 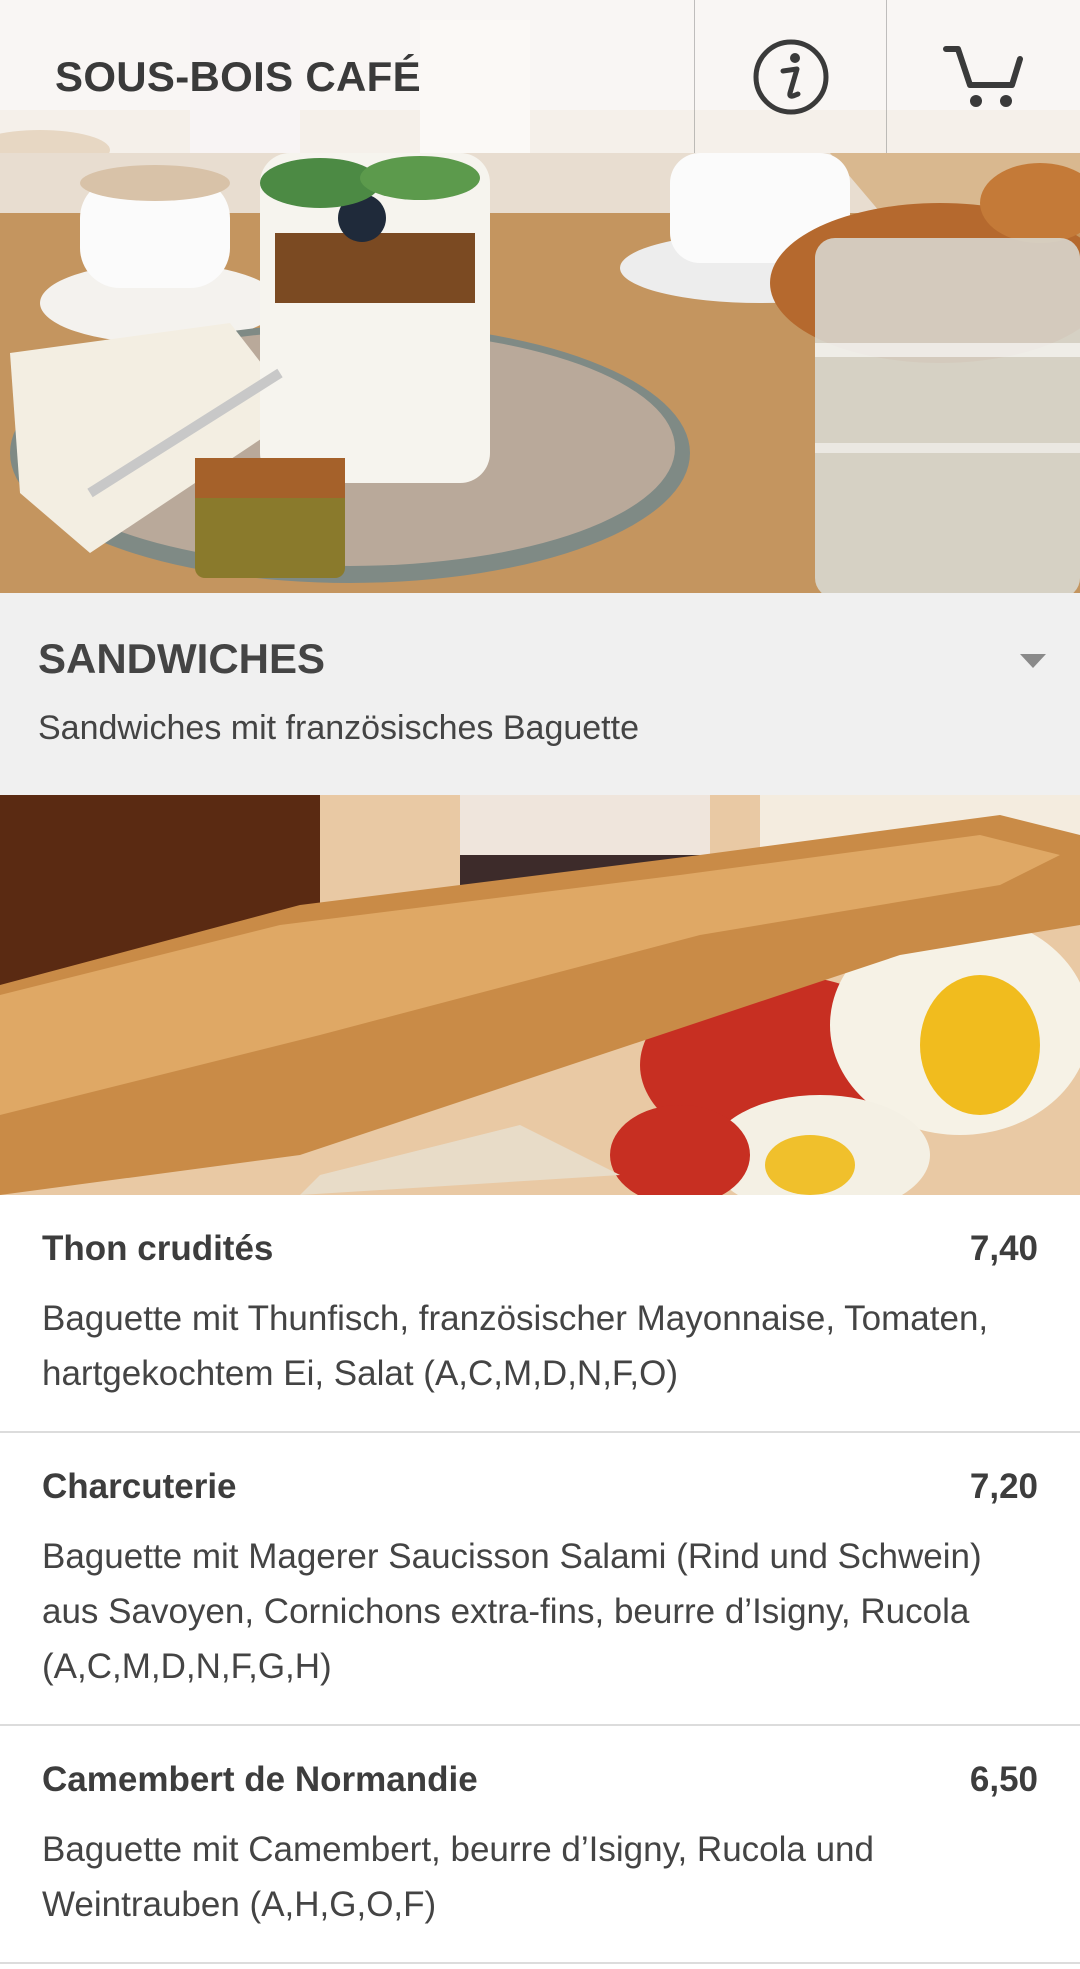 What do you see at coordinates (182, 658) in the screenshot?
I see `category-title: SANDWICHES` at bounding box center [182, 658].